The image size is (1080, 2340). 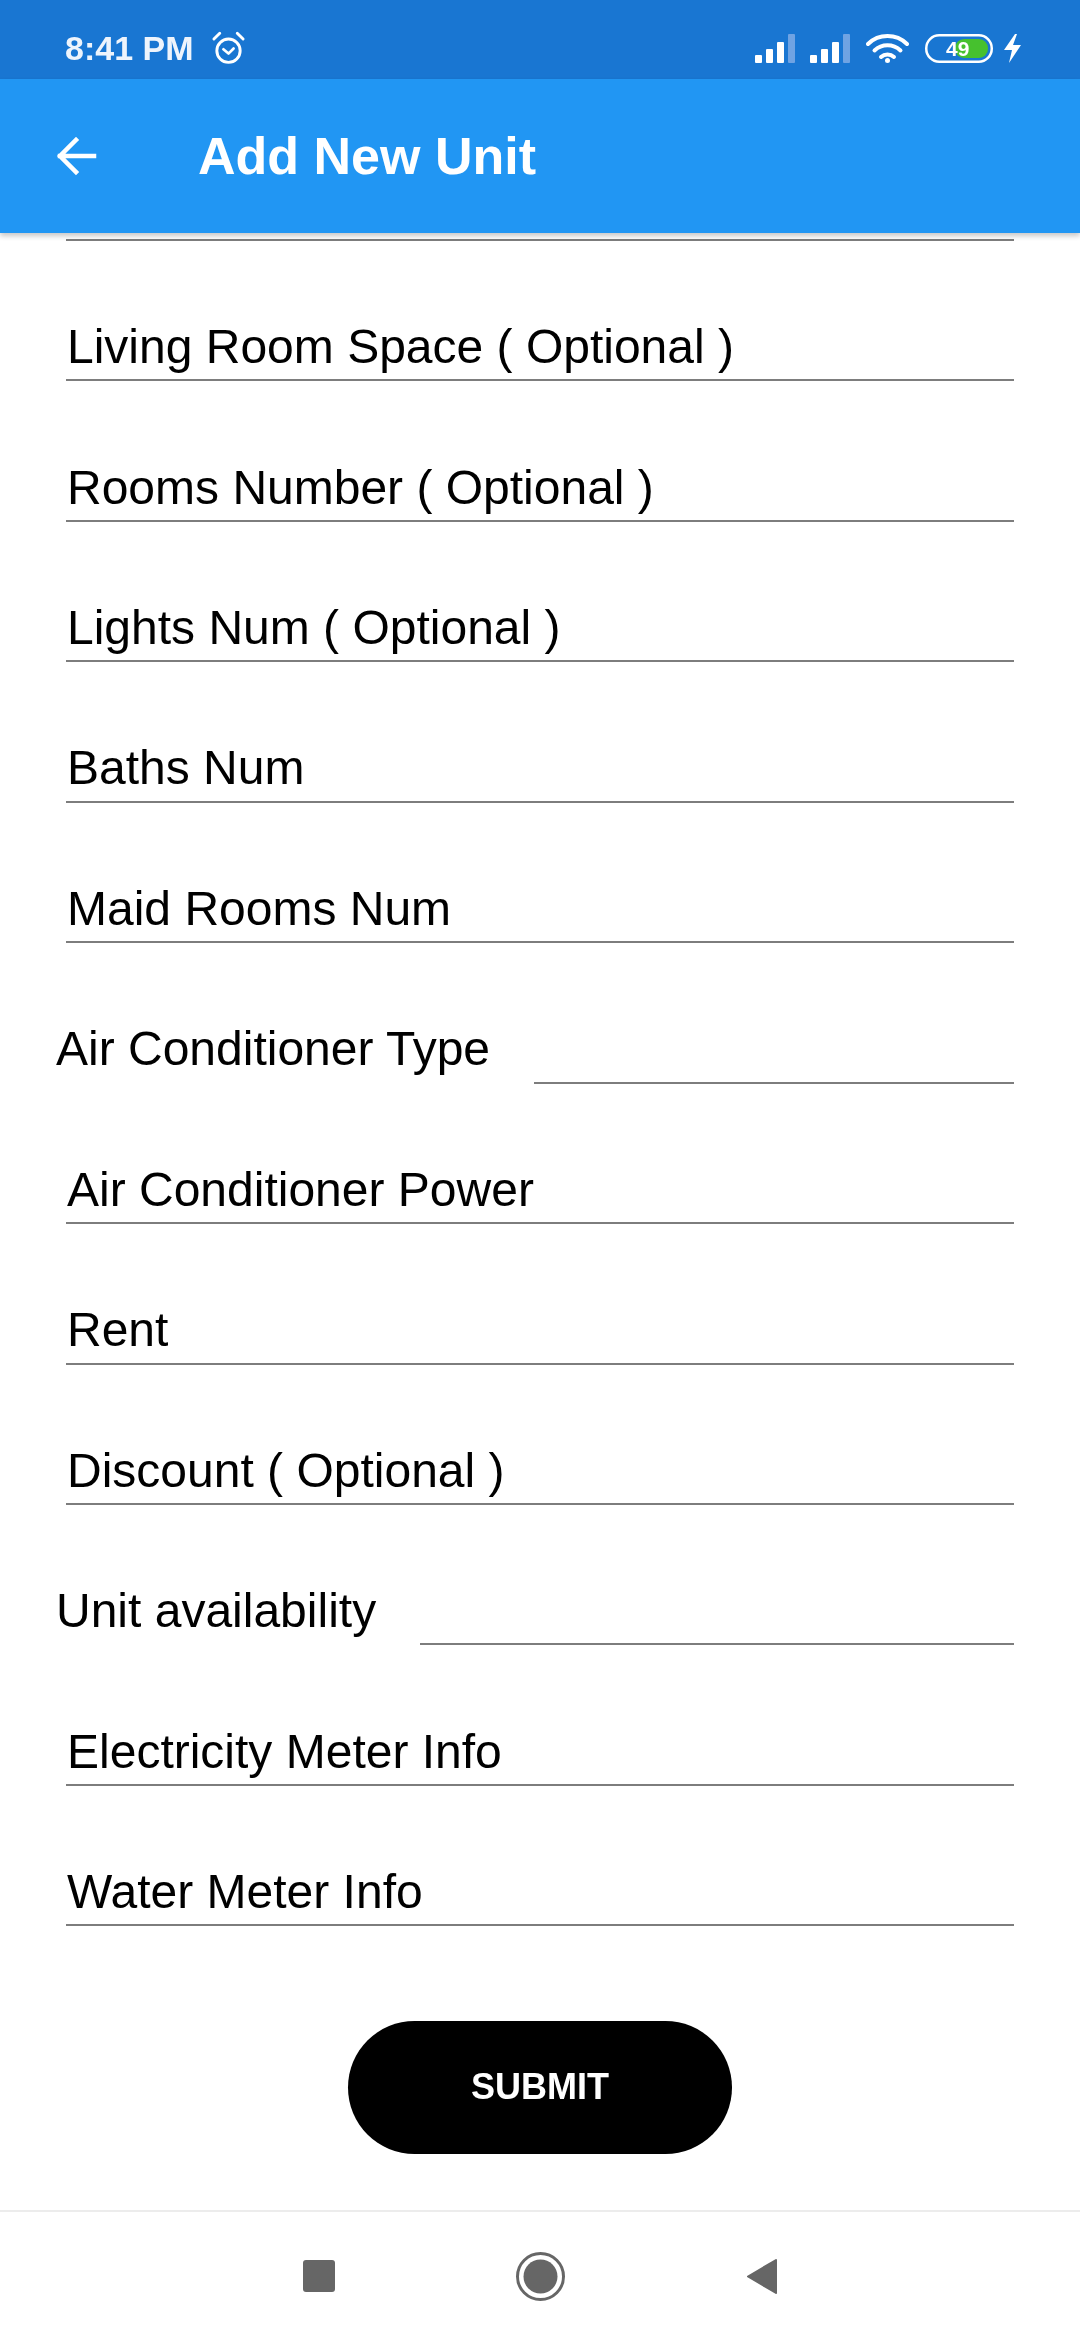 What do you see at coordinates (540, 1471) in the screenshot?
I see `input-field: Discount ( Optional )` at bounding box center [540, 1471].